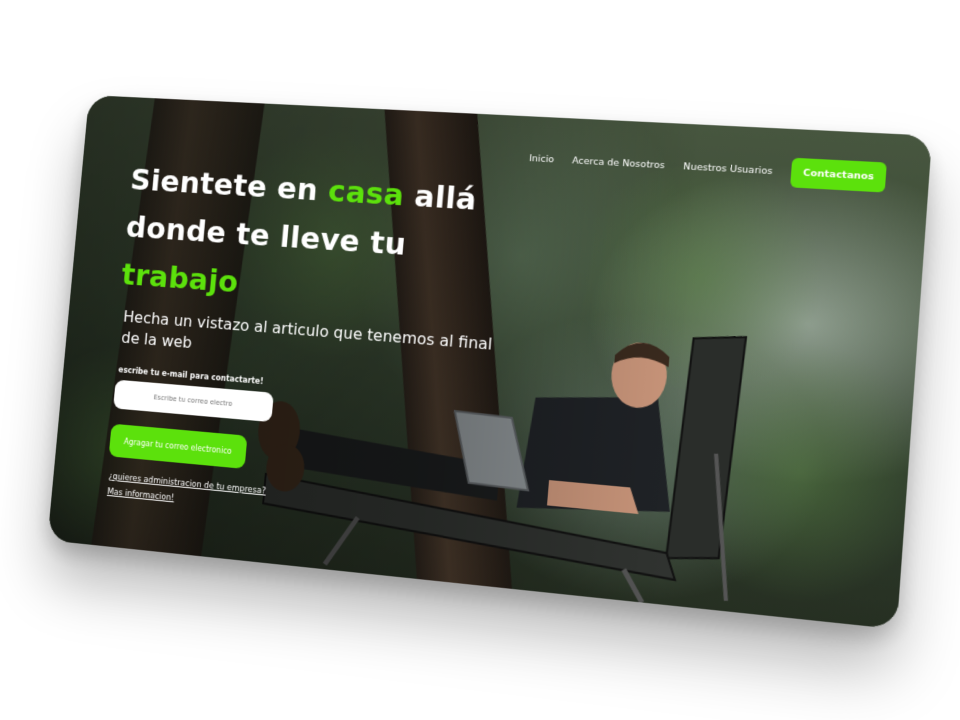 The width and height of the screenshot is (960, 720). What do you see at coordinates (728, 169) in the screenshot?
I see `nav-link-usuarios: Nuestros Usuarios` at bounding box center [728, 169].